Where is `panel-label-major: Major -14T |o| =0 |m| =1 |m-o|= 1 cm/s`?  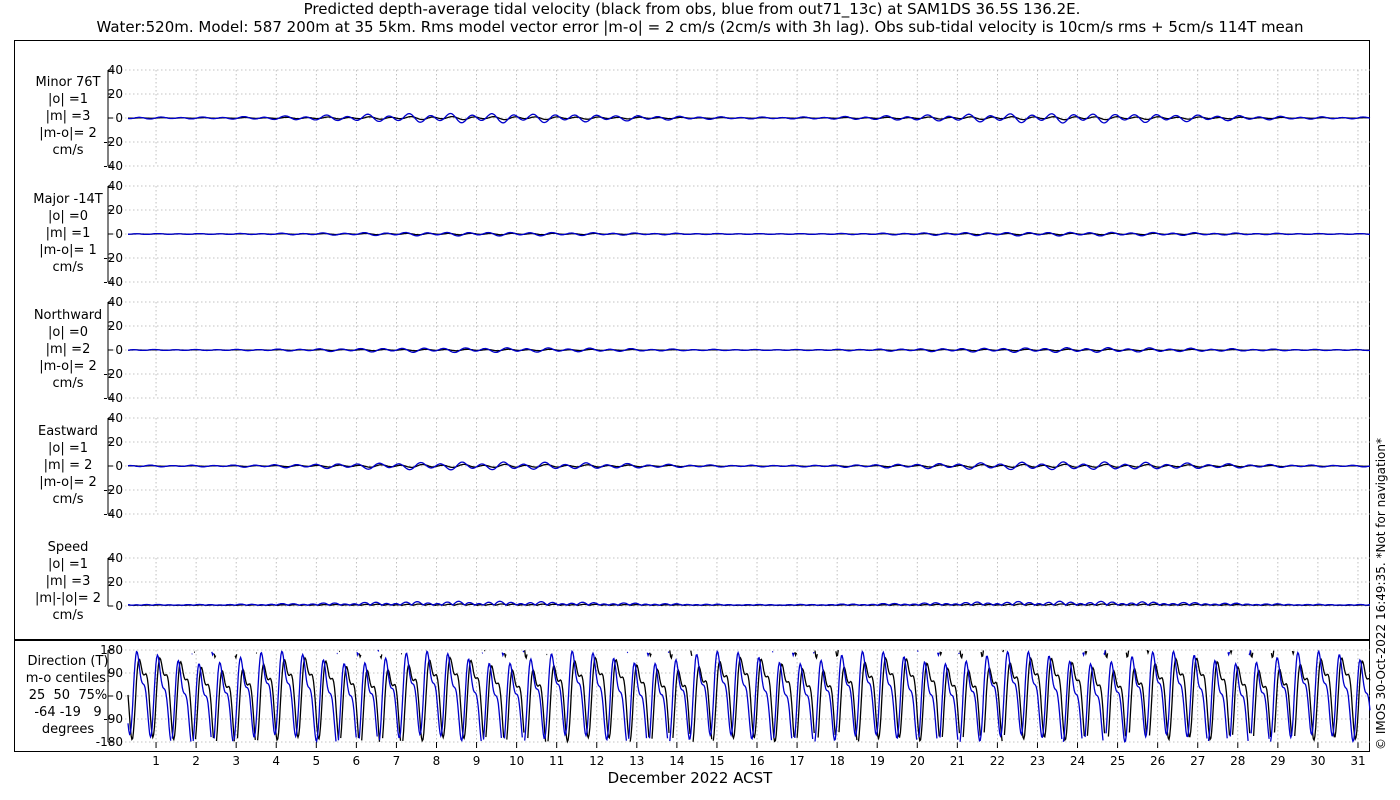 panel-label-major: Major -14T |o| =0 |m| =1 |m-o|= 1 cm/s is located at coordinates (68, 233).